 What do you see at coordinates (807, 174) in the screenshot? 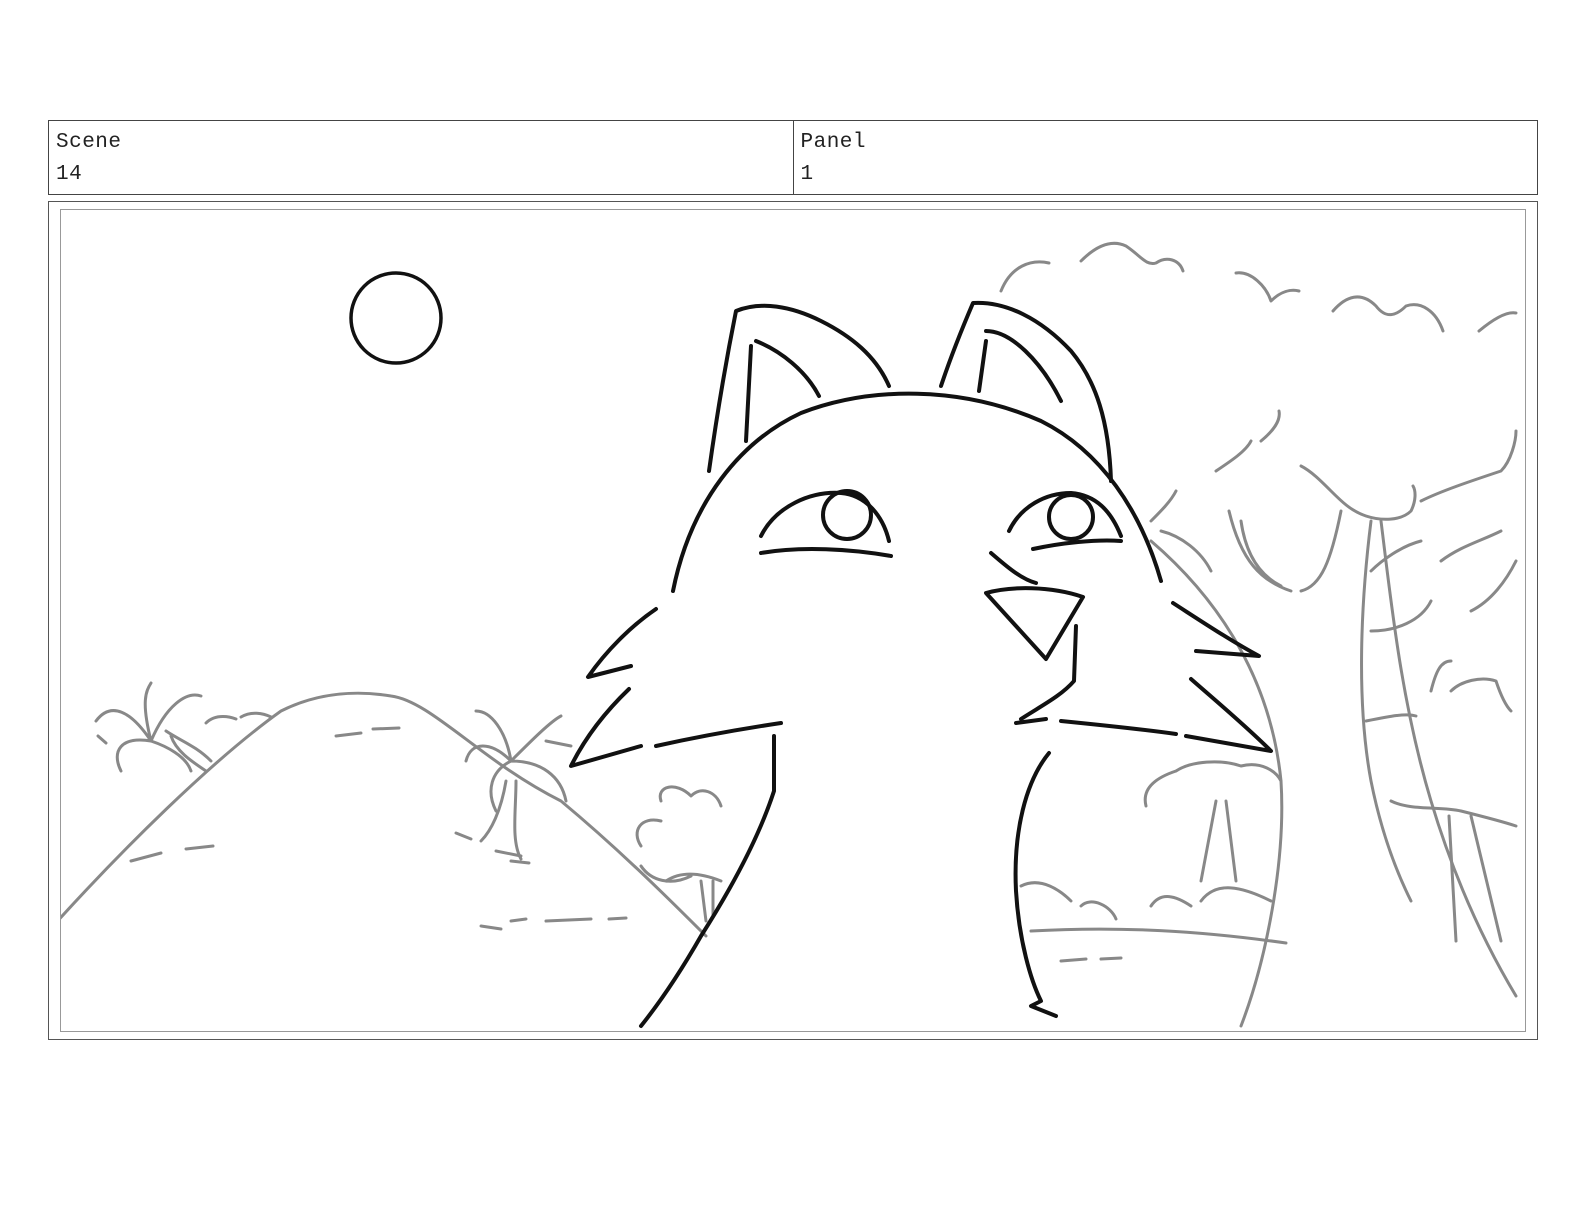
I see `panel-number: 1` at bounding box center [807, 174].